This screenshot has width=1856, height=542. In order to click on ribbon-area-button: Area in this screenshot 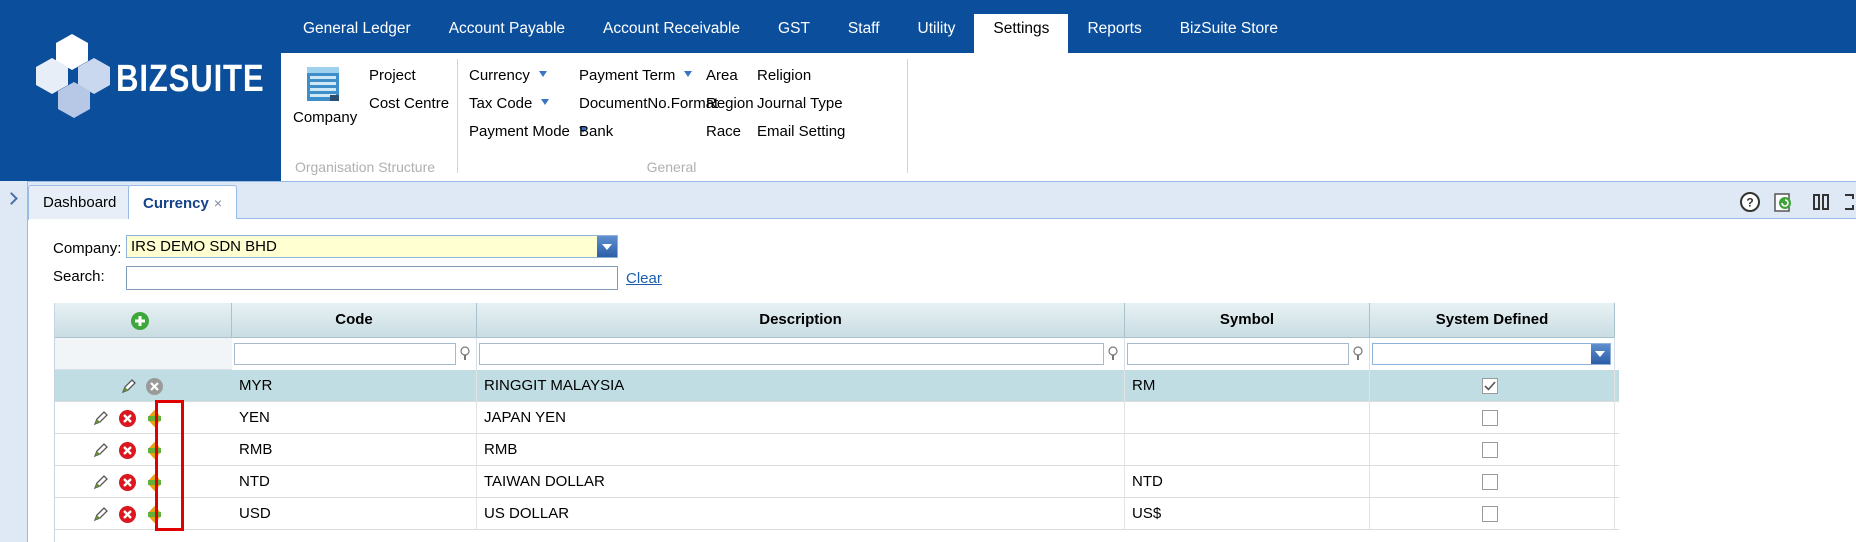, I will do `click(722, 75)`.